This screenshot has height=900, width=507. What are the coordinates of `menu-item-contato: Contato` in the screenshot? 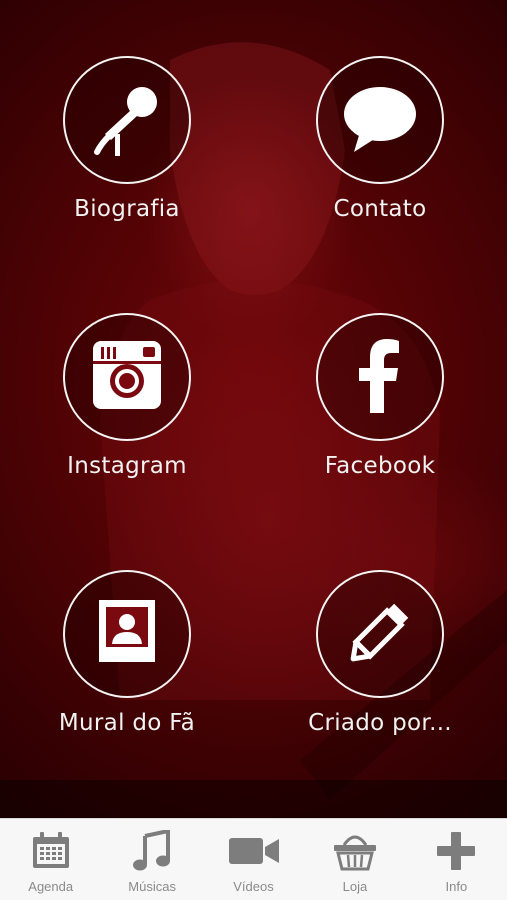 It's located at (380, 156).